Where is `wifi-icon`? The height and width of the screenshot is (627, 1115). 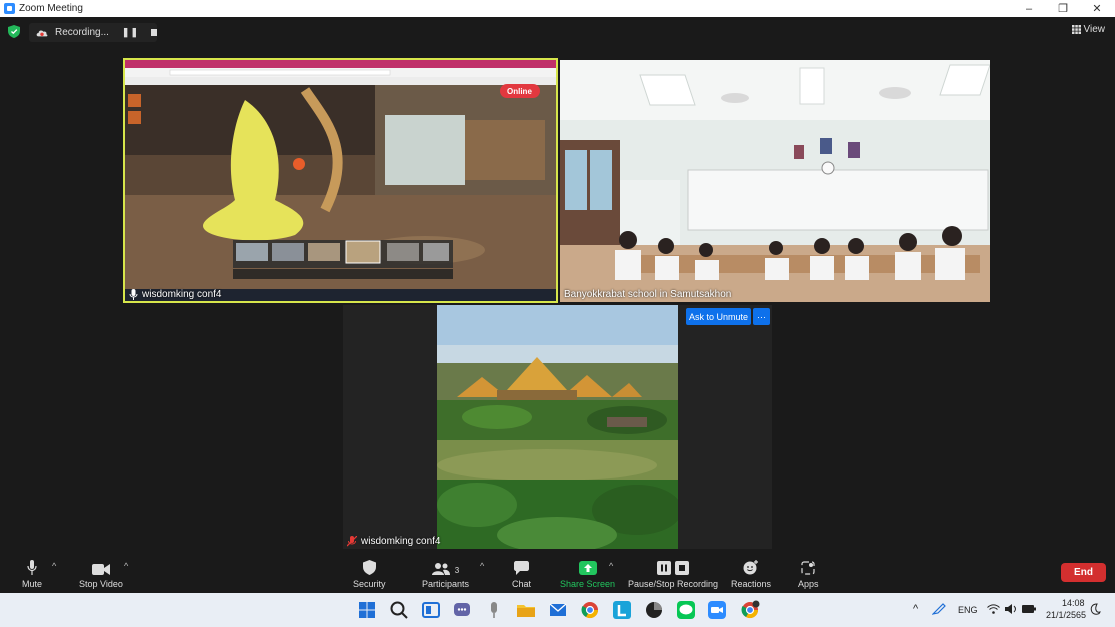 wifi-icon is located at coordinates (993, 609).